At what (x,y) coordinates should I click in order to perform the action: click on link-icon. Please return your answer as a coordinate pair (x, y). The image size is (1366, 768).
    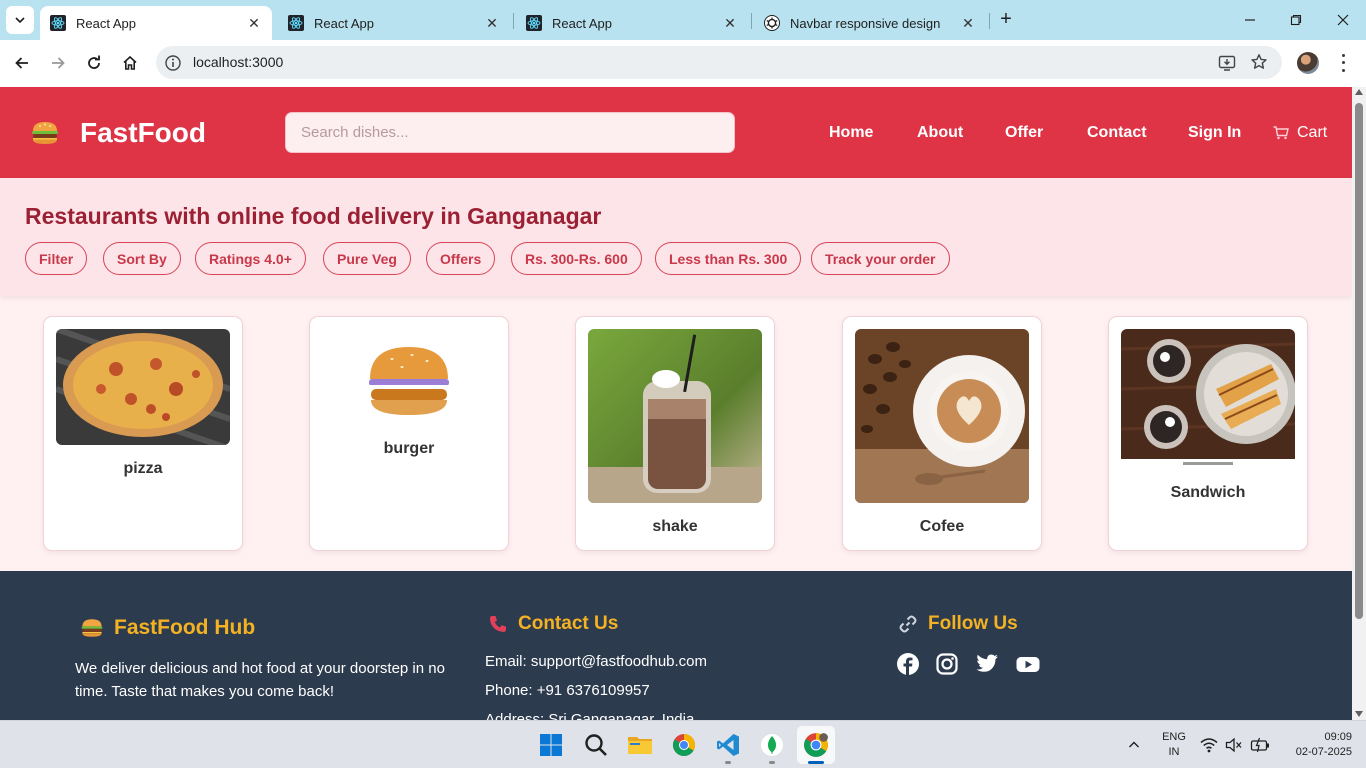
    Looking at the image, I should click on (908, 624).